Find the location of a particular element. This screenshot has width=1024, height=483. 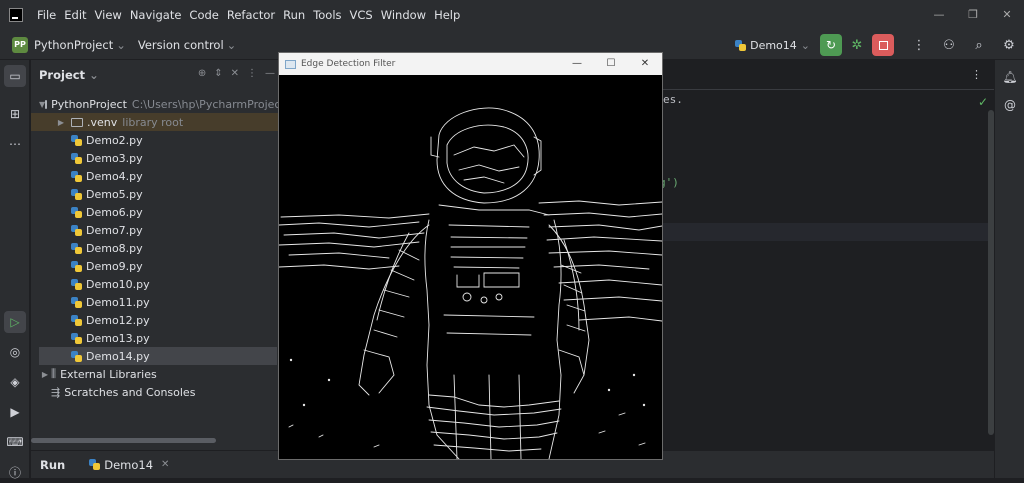

editor-vertical-scrollbar is located at coordinates (991, 272).